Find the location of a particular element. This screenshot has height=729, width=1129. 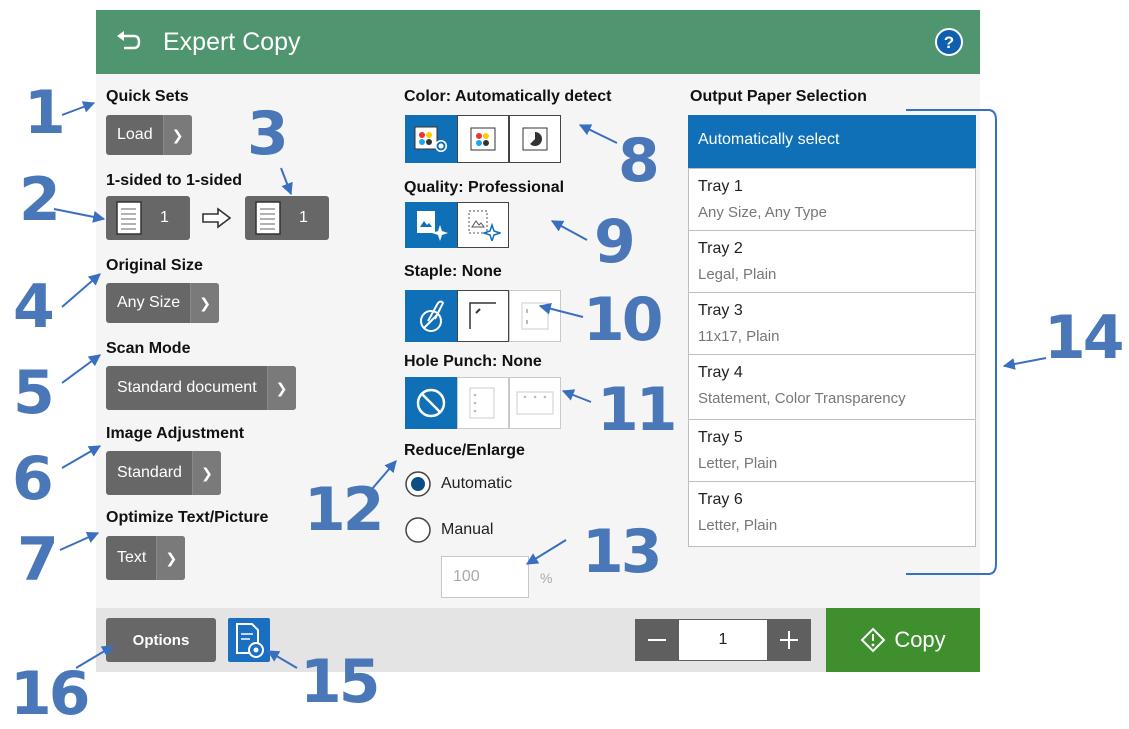

callout-8: 8 is located at coordinates (639, 161).